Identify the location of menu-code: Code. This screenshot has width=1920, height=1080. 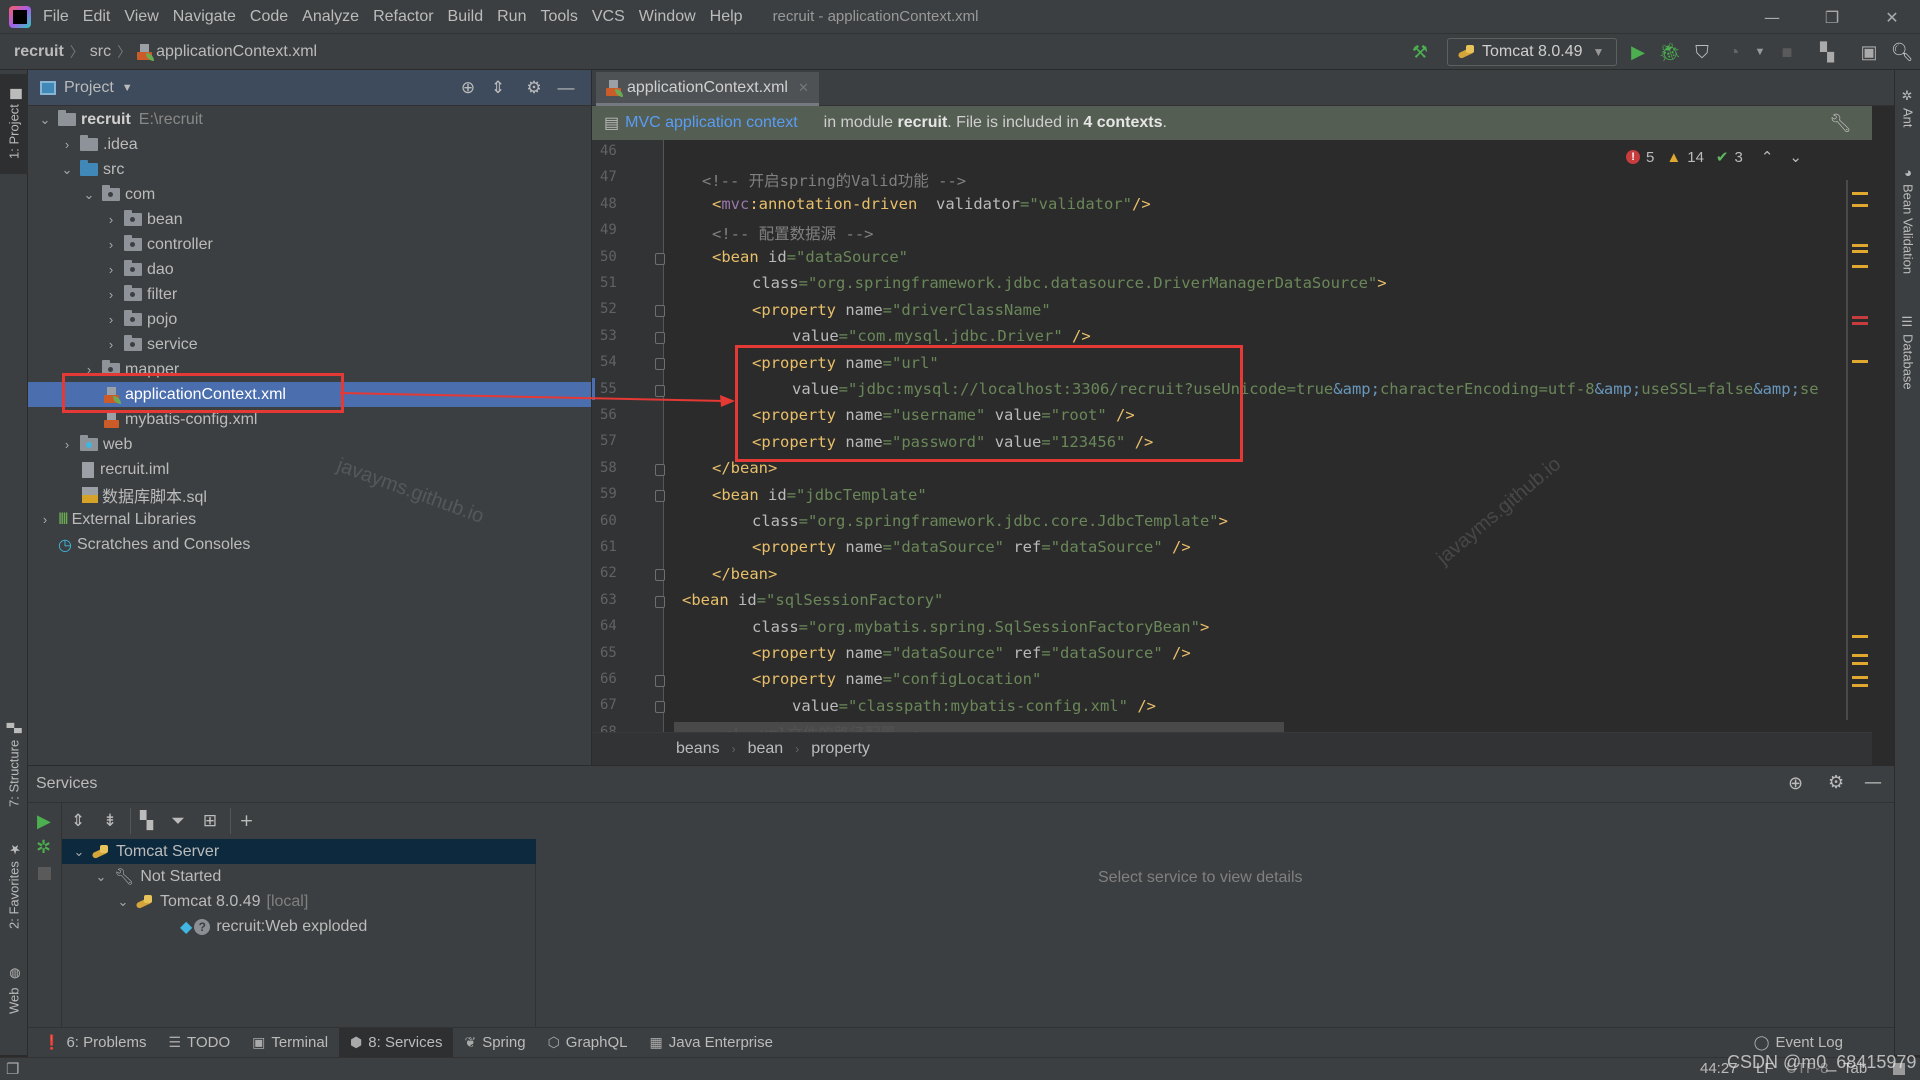
(269, 17).